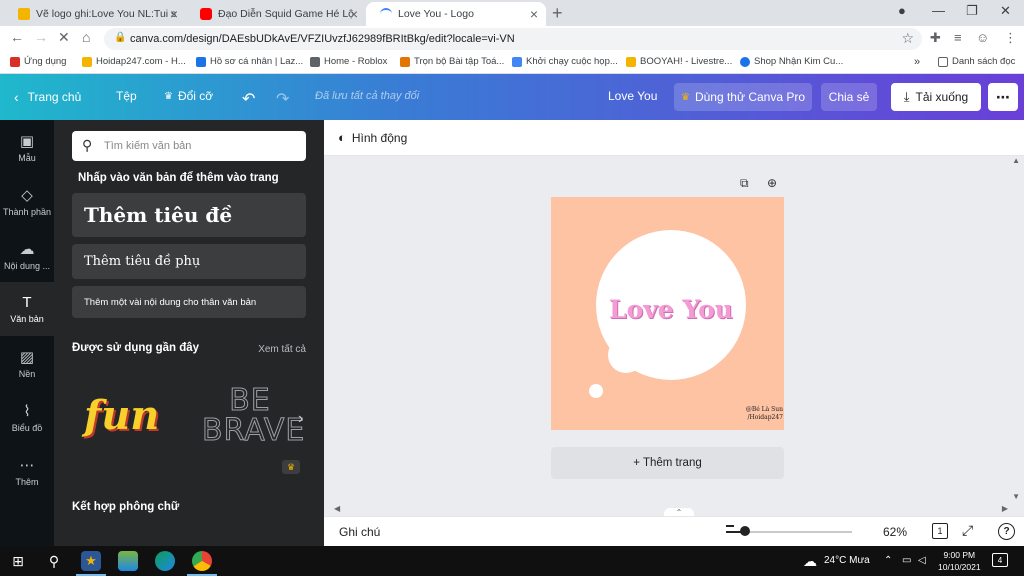  What do you see at coordinates (557, 13) in the screenshot?
I see `new-tab-icon: +` at bounding box center [557, 13].